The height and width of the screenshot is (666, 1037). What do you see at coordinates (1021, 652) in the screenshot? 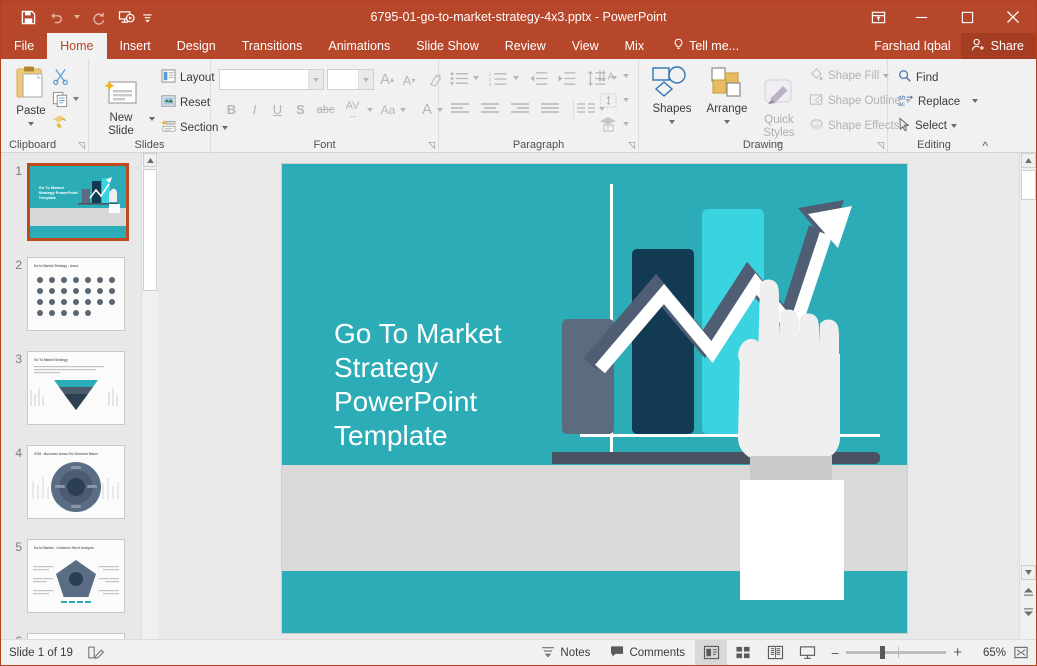
I see `fit-to-window-button` at bounding box center [1021, 652].